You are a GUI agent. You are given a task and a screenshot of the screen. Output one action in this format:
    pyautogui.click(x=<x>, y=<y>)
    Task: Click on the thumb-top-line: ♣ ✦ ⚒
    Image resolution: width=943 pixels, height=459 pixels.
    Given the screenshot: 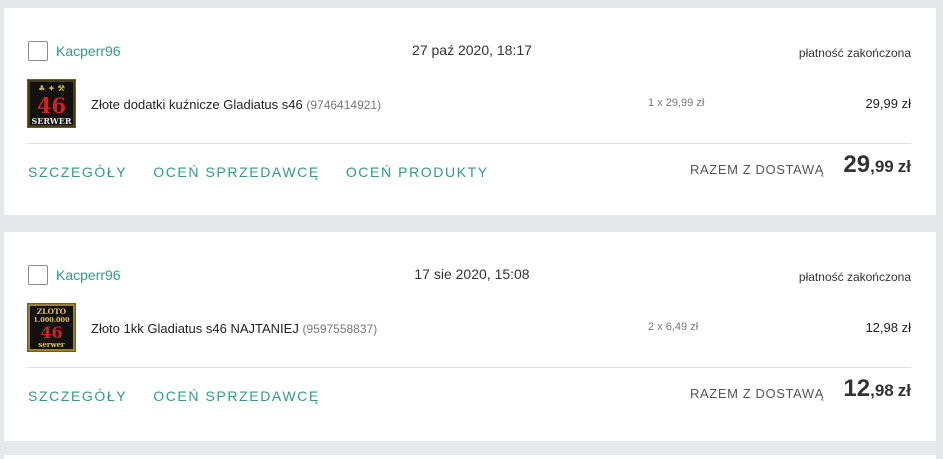 What is the action you would take?
    pyautogui.click(x=51, y=88)
    